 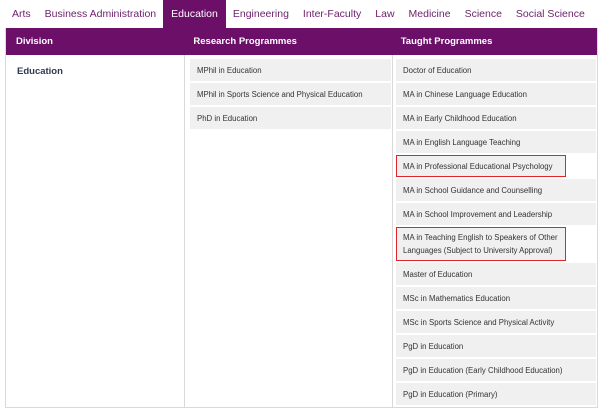 What do you see at coordinates (496, 298) in the screenshot?
I see `taught-programme-item: MSc in Mathematics Education` at bounding box center [496, 298].